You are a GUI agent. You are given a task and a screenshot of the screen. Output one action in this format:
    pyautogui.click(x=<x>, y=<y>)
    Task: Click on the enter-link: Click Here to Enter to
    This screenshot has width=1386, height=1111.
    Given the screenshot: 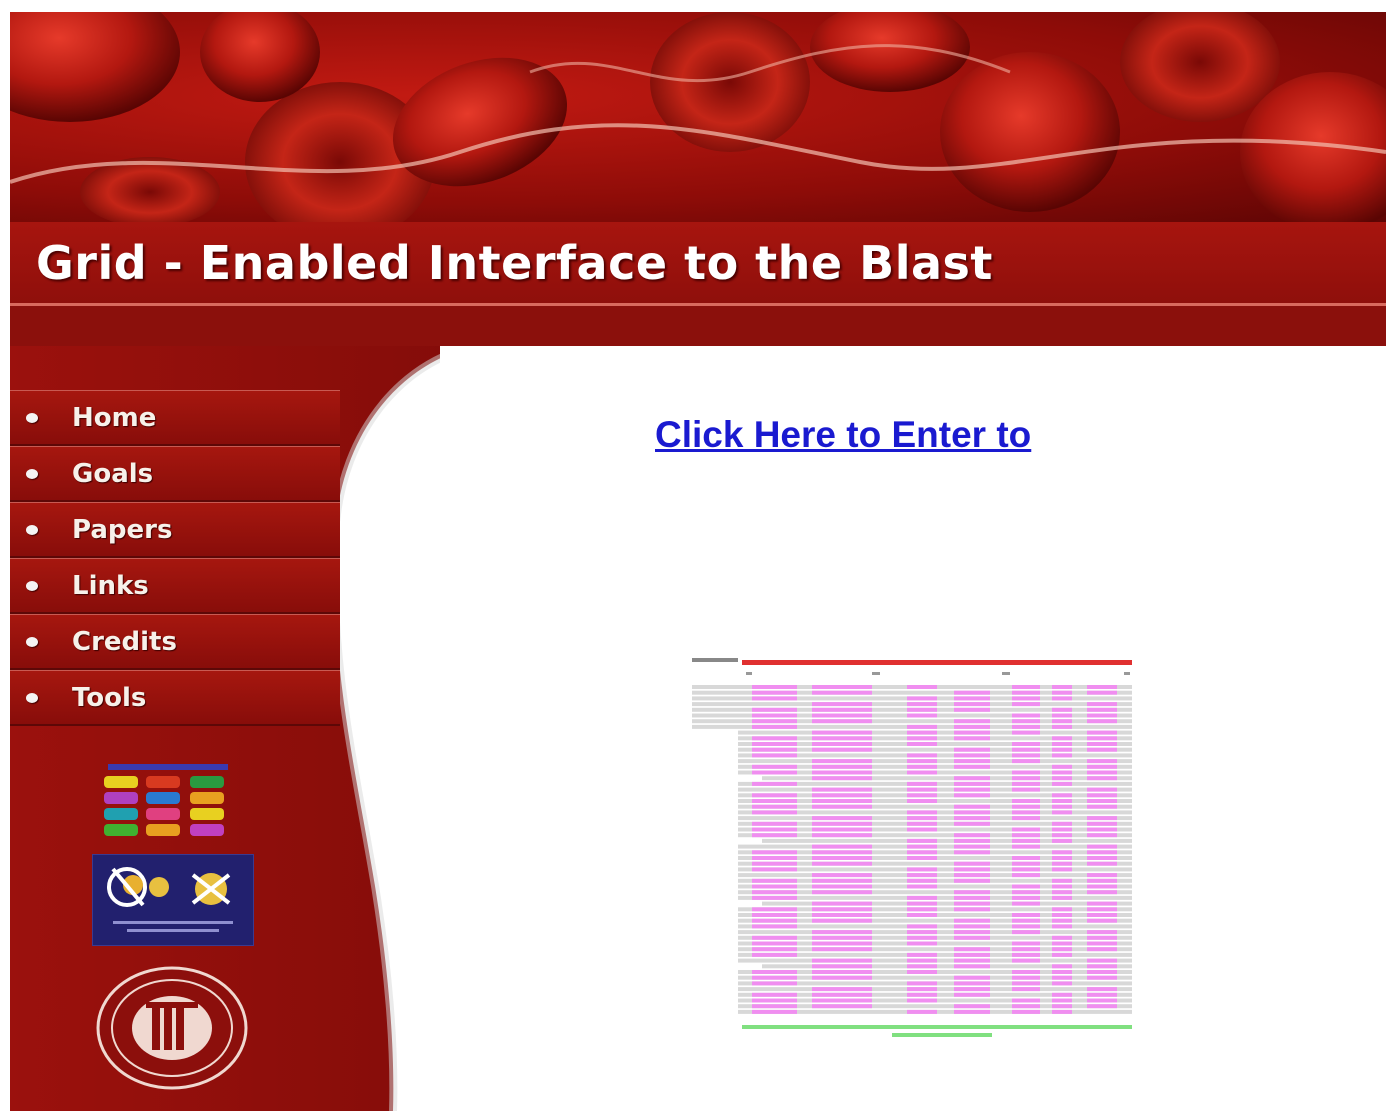 What is the action you would take?
    pyautogui.click(x=843, y=435)
    